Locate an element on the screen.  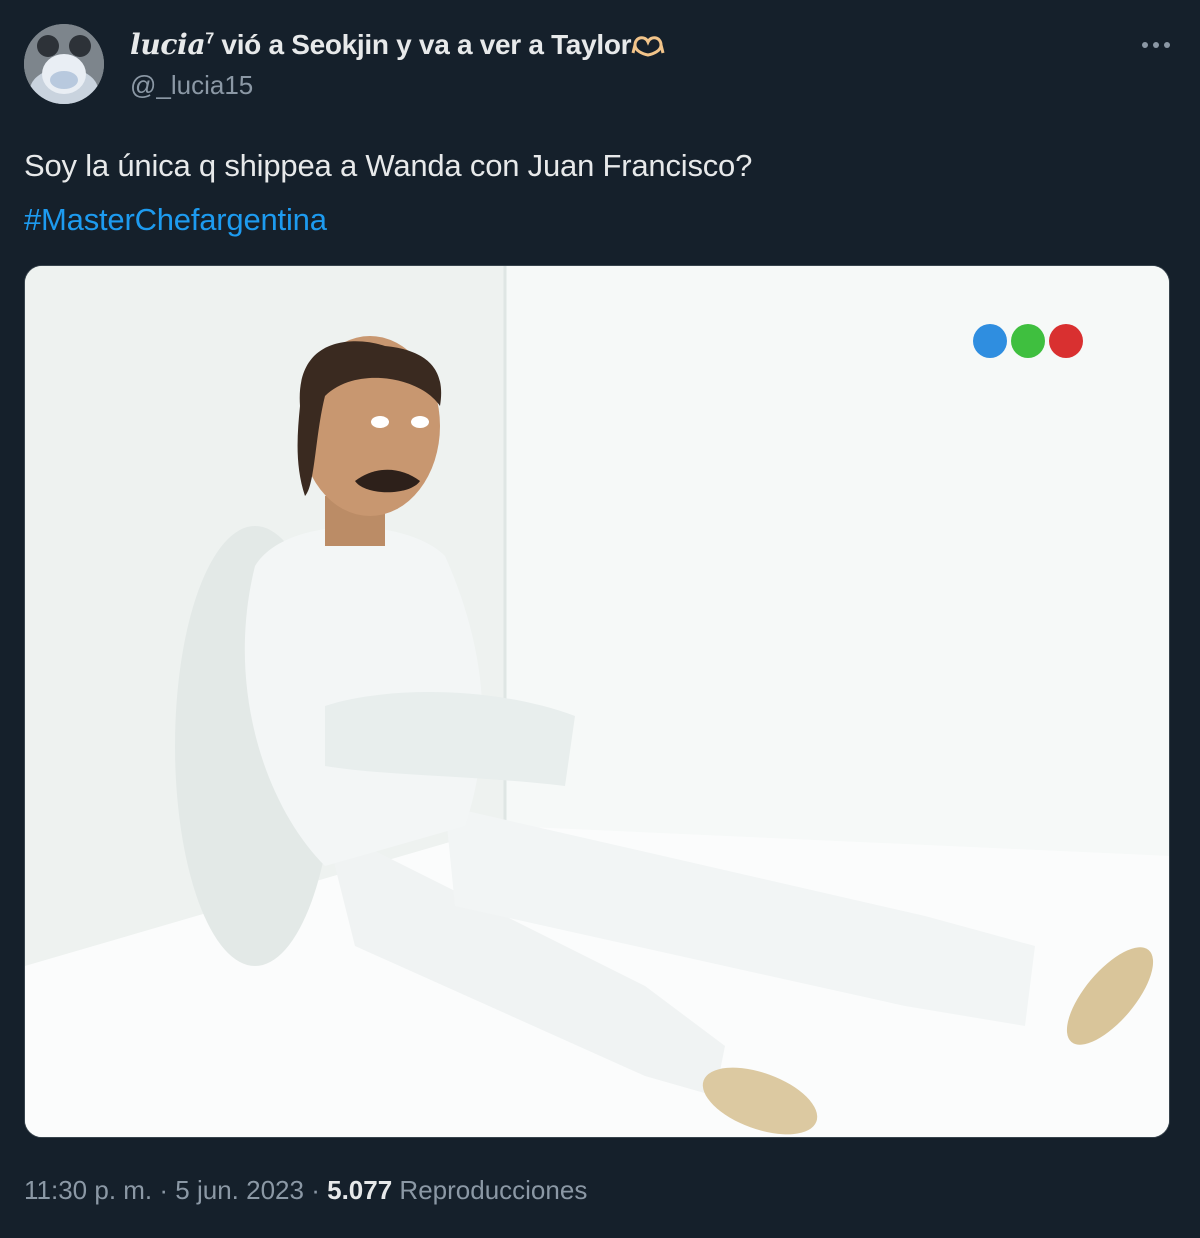
tv-channel-logo-icon is located at coordinates (1028, 341).